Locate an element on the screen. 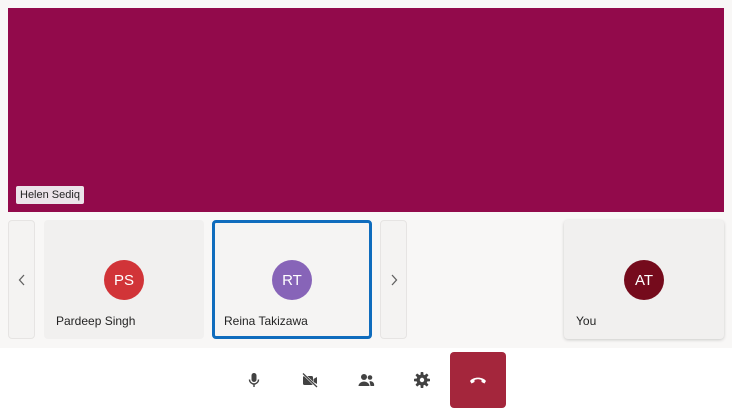 The height and width of the screenshot is (412, 732). participant-name: Pardeep Singh is located at coordinates (96, 321).